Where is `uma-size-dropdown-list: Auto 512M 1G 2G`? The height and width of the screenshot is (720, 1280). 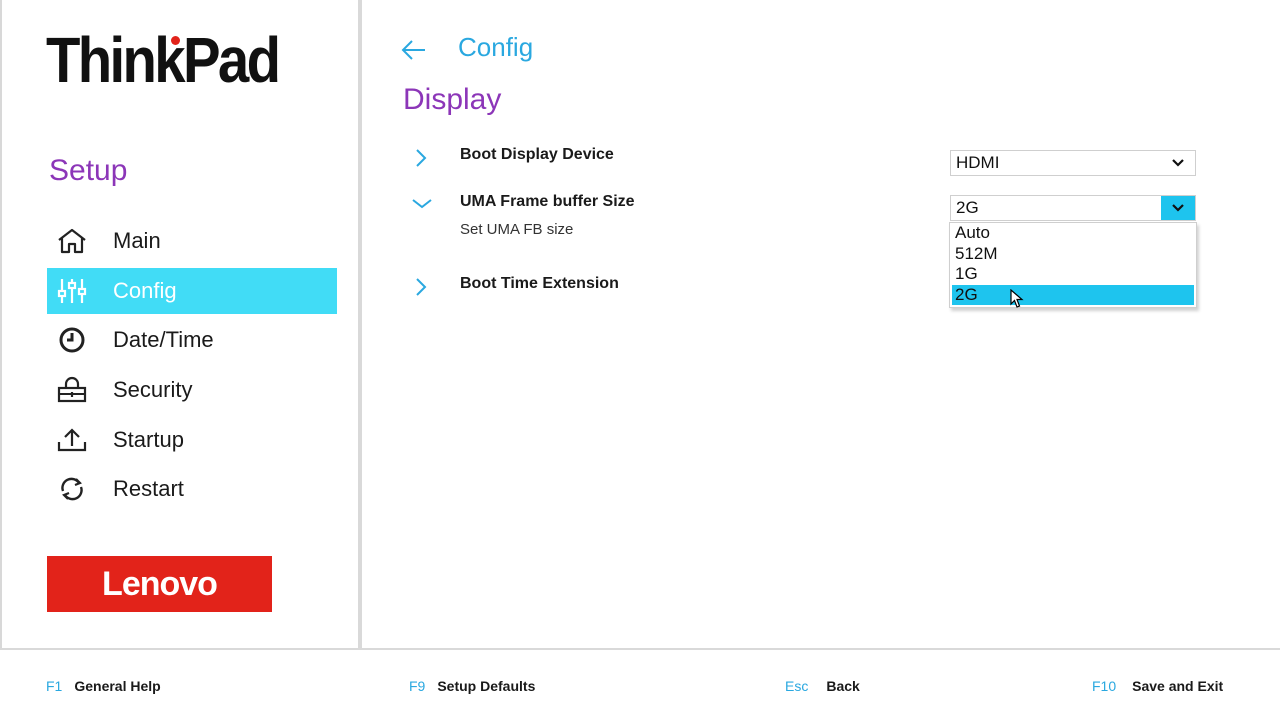 uma-size-dropdown-list: Auto 512M 1G 2G is located at coordinates (1073, 265).